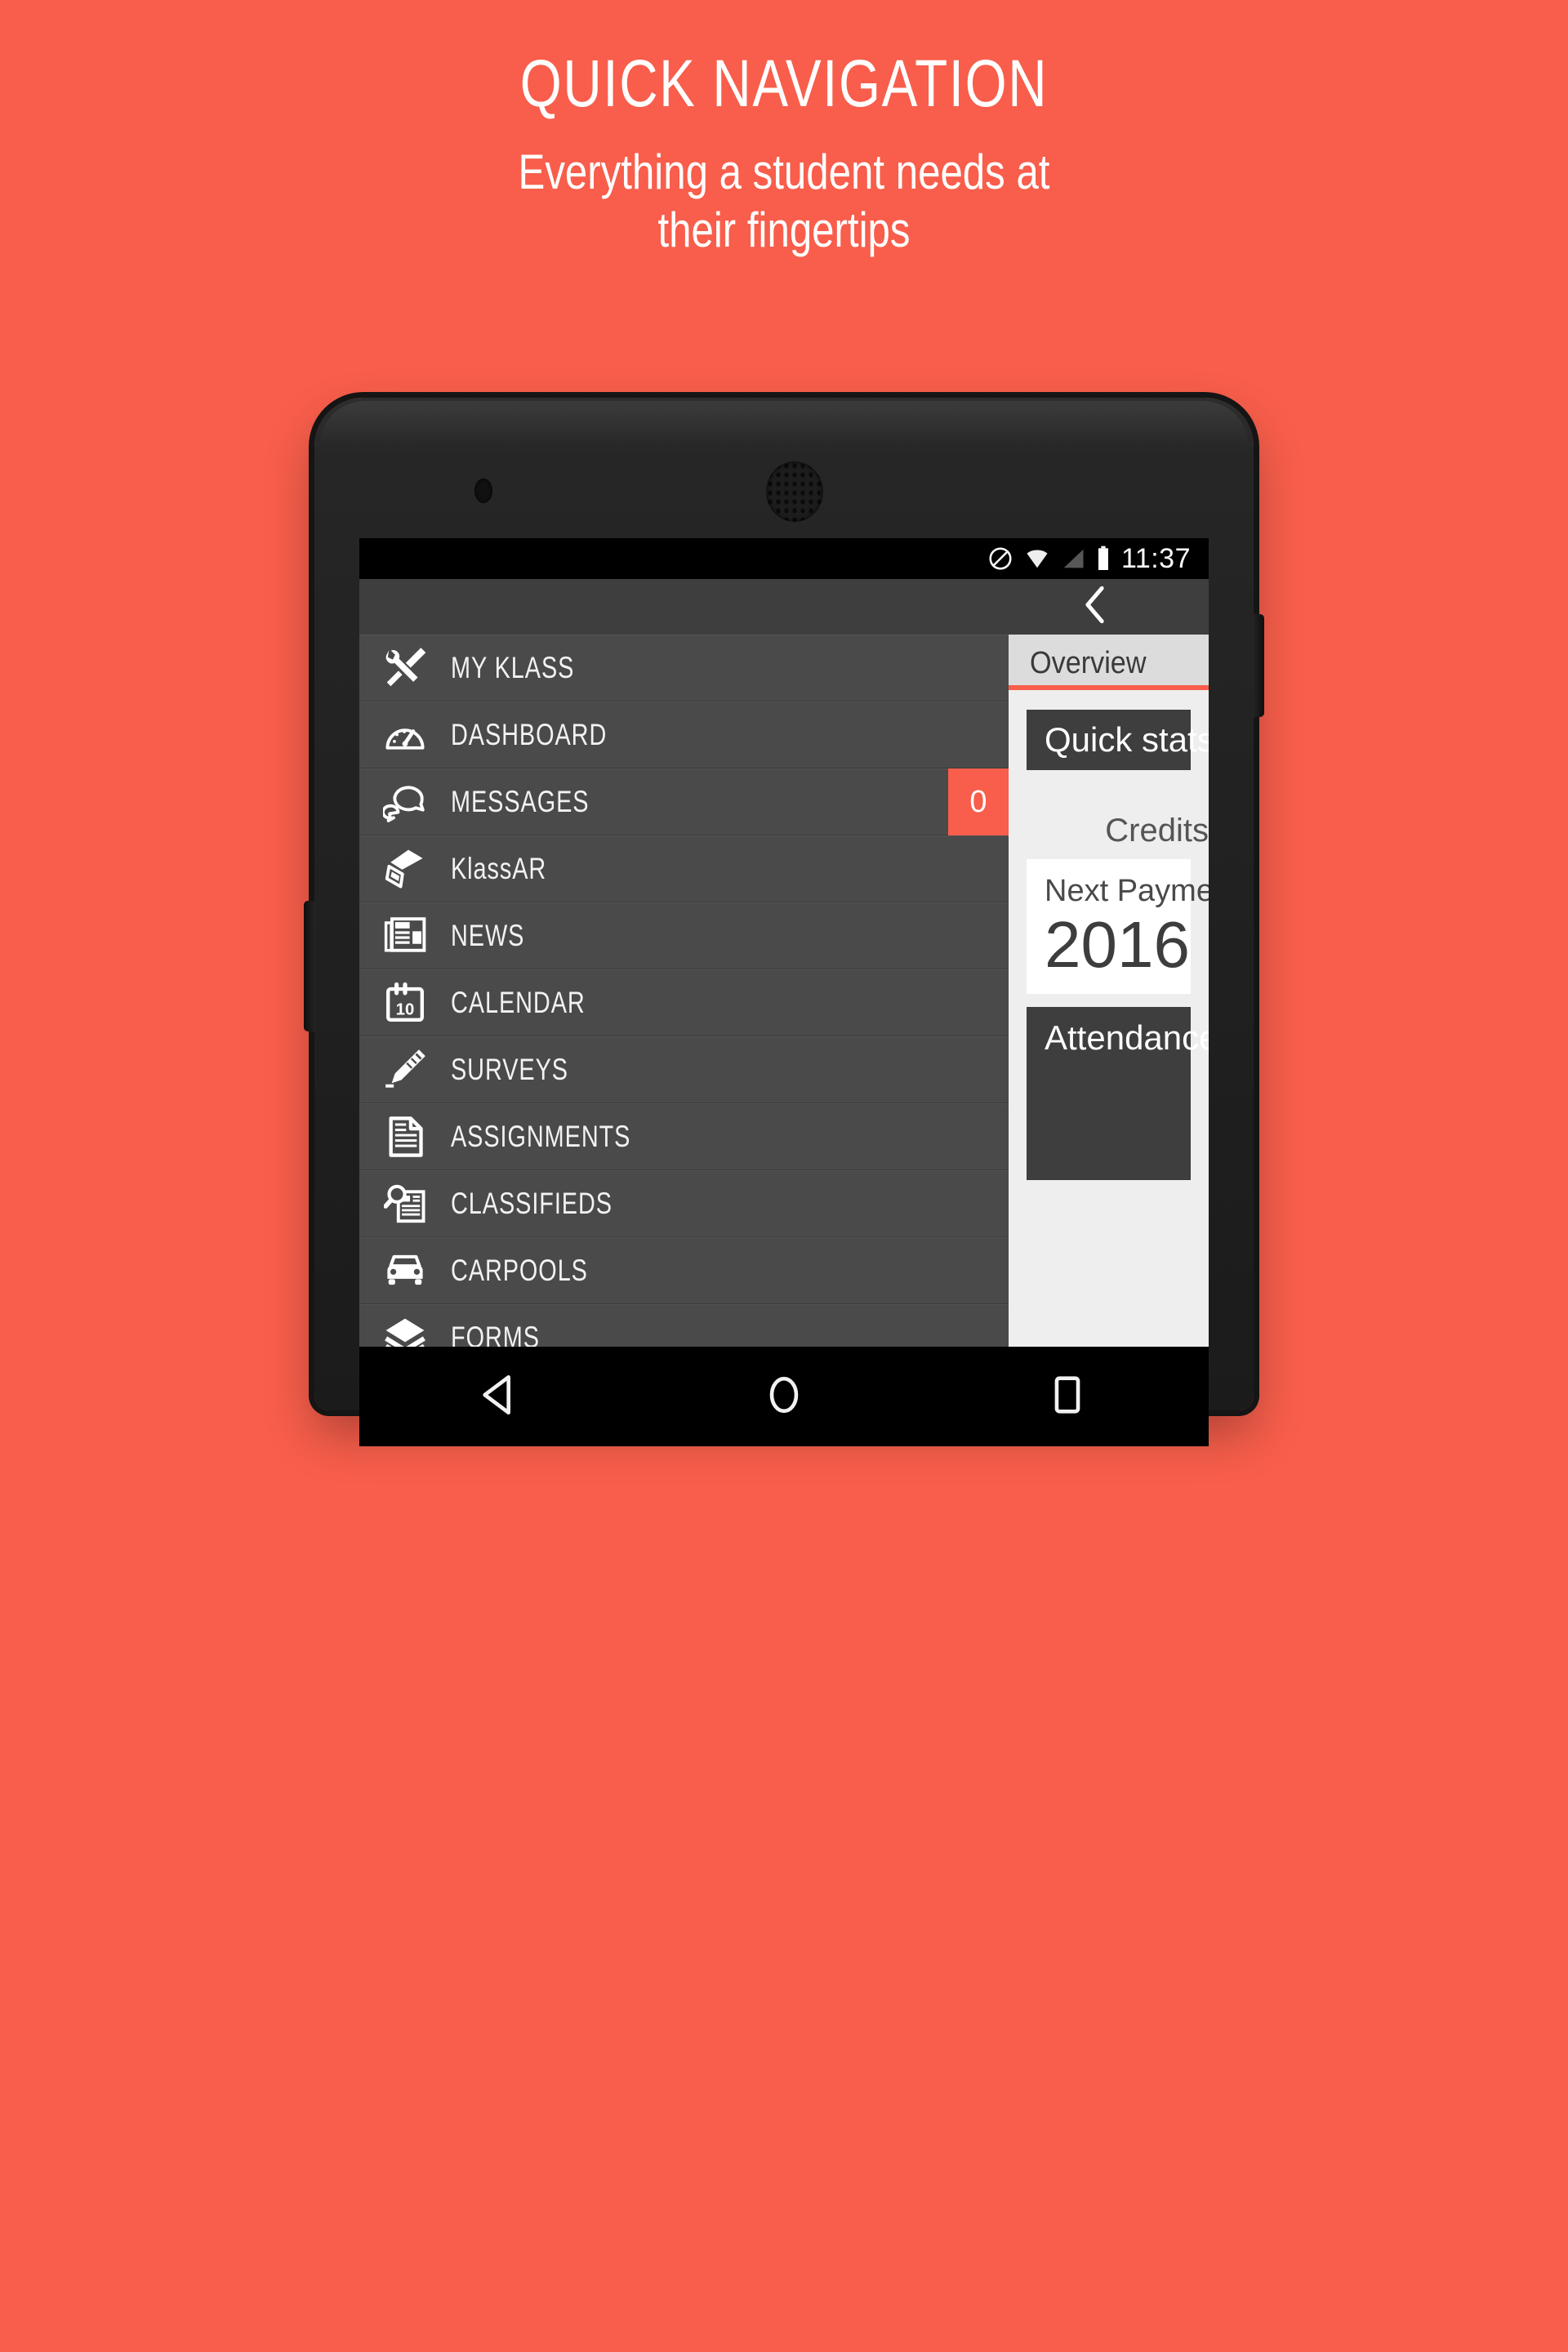 The width and height of the screenshot is (1568, 2352). I want to click on drawer-item-news: NEWS, so click(684, 936).